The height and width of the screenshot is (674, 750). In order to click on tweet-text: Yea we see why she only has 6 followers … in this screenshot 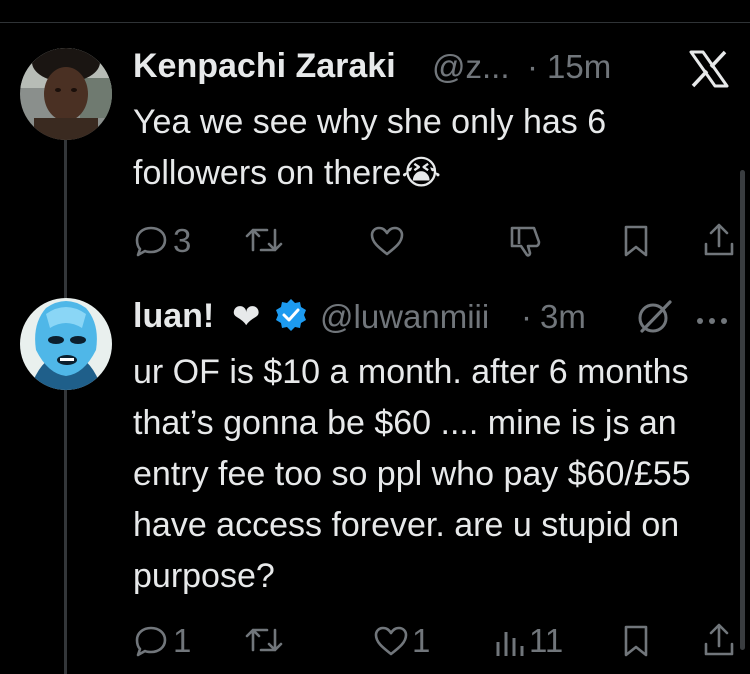, I will do `click(423, 148)`.